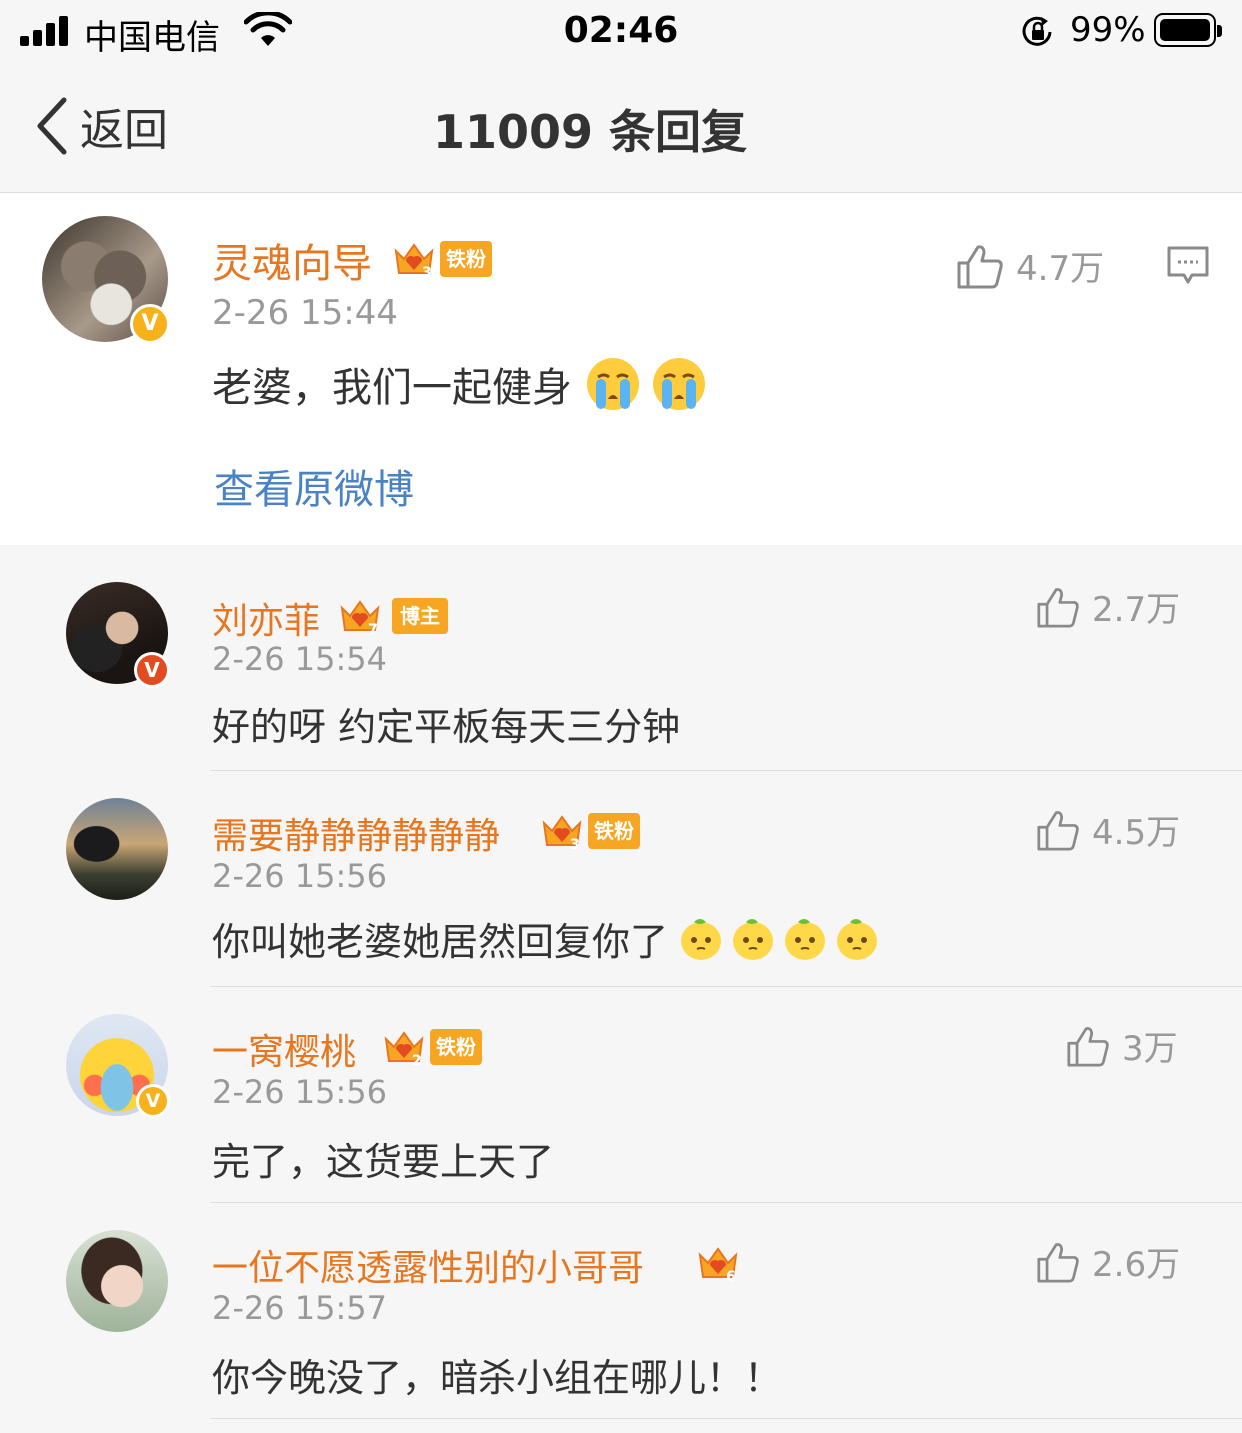  Describe the element at coordinates (266, 618) in the screenshot. I see `comment-author: 刘亦菲` at that location.